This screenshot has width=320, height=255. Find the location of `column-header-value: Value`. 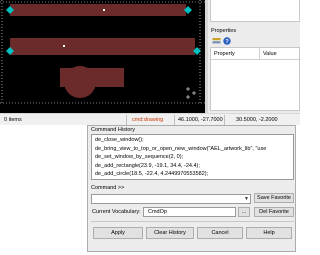

column-header-value: Value is located at coordinates (270, 54).